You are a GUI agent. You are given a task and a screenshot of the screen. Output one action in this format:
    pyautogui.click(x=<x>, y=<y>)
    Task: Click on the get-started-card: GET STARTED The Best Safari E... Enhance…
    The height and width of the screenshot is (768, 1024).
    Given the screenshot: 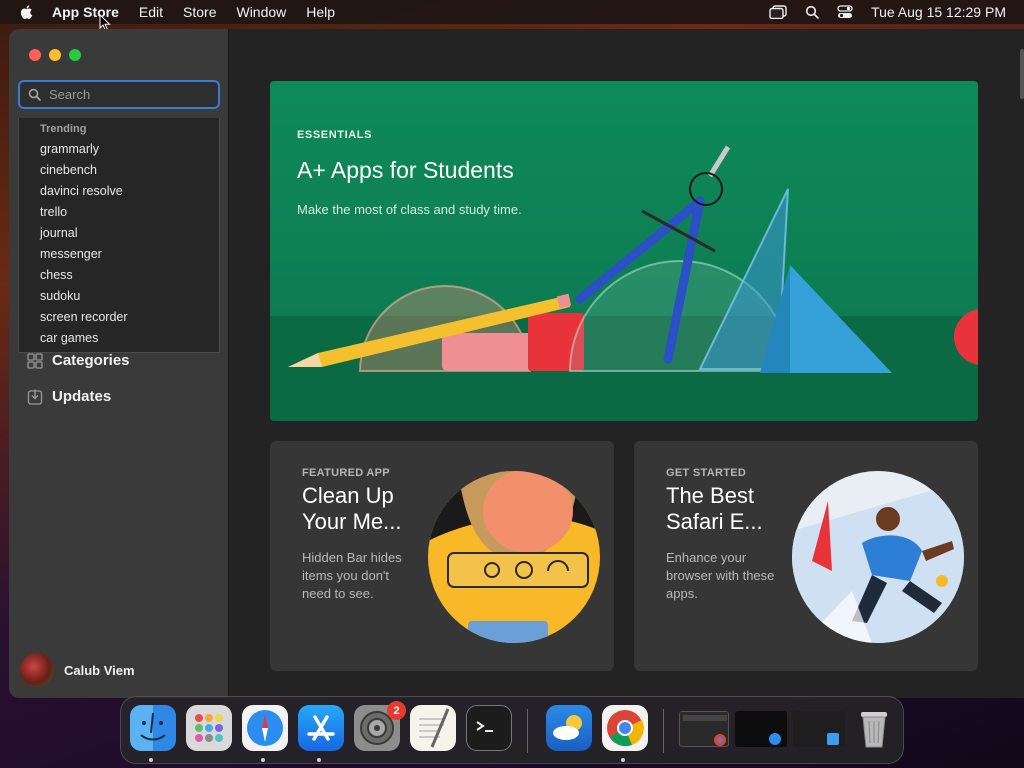 What is the action you would take?
    pyautogui.click(x=806, y=556)
    